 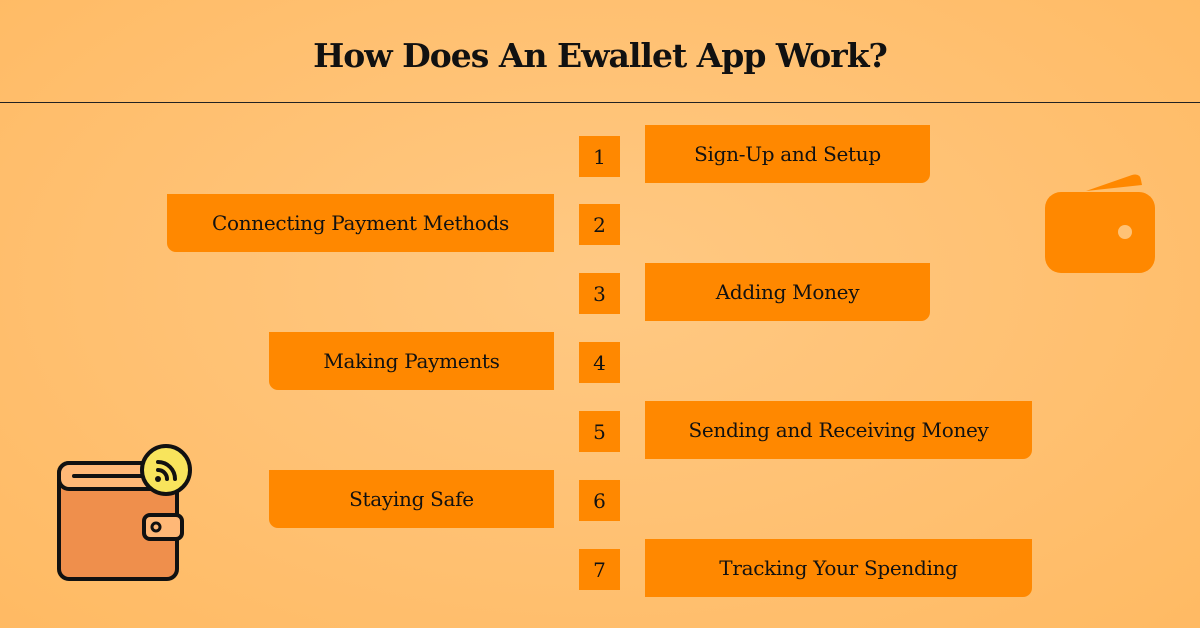 I want to click on step-label-4: Making Payments, so click(x=411, y=361).